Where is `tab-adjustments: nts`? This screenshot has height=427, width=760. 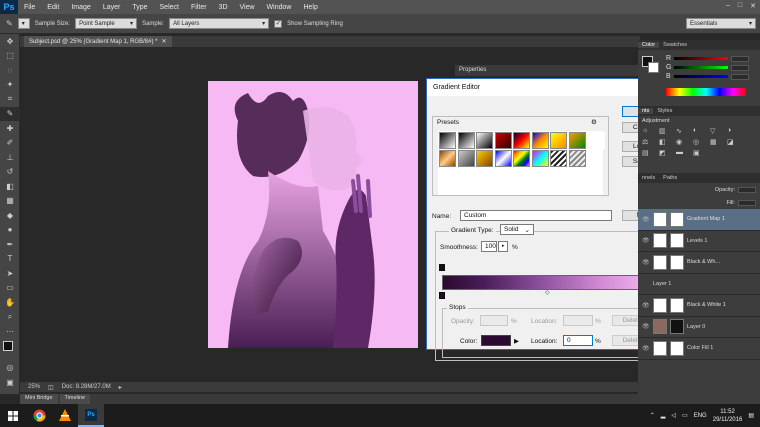
tab-adjustments: nts is located at coordinates (646, 111).